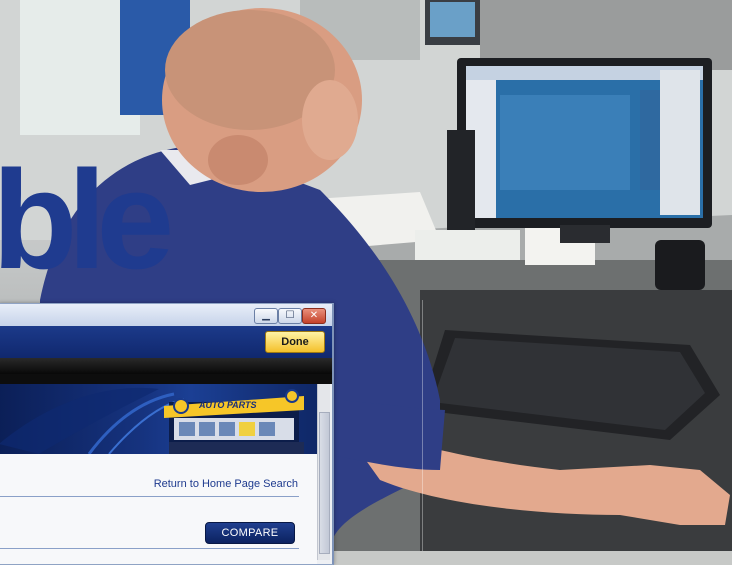 This screenshot has width=732, height=565. I want to click on minimize-icon: ▁, so click(266, 316).